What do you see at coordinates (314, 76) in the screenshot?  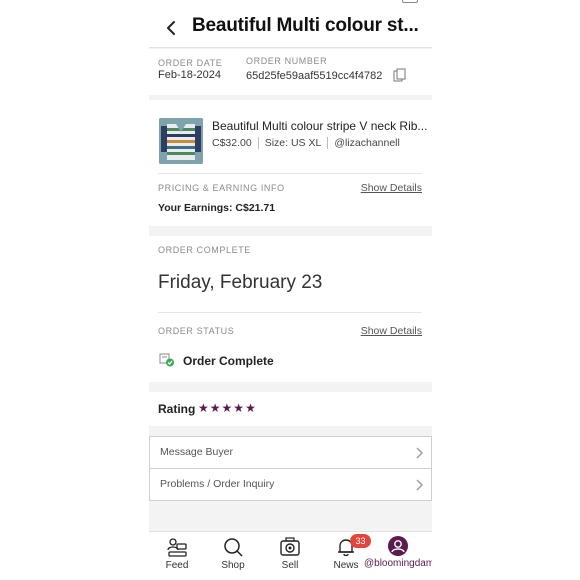 I see `order-number-value: 65d25fe59aaf5519cc4f4782` at bounding box center [314, 76].